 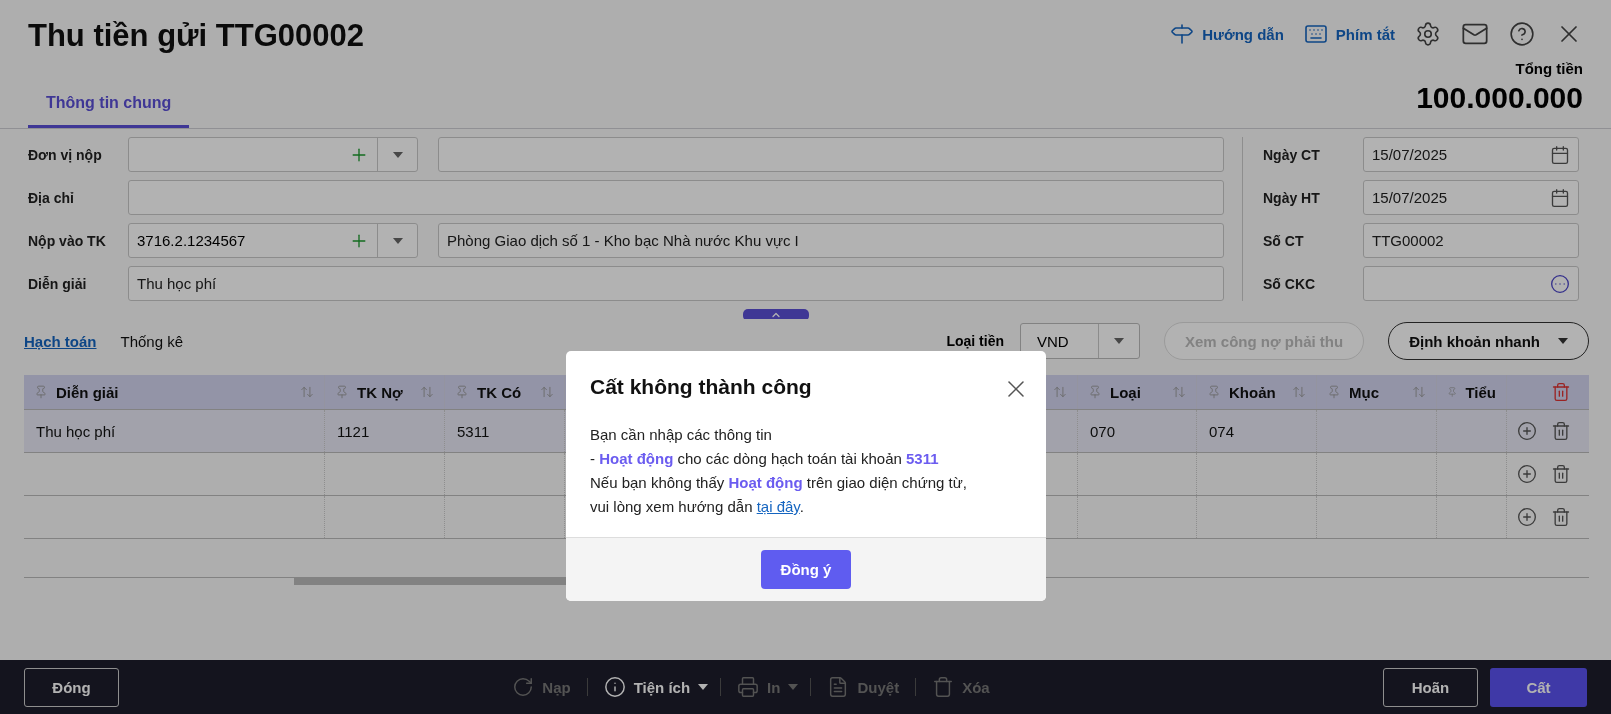 What do you see at coordinates (806, 569) in the screenshot?
I see `ok-button: Đồng ý` at bounding box center [806, 569].